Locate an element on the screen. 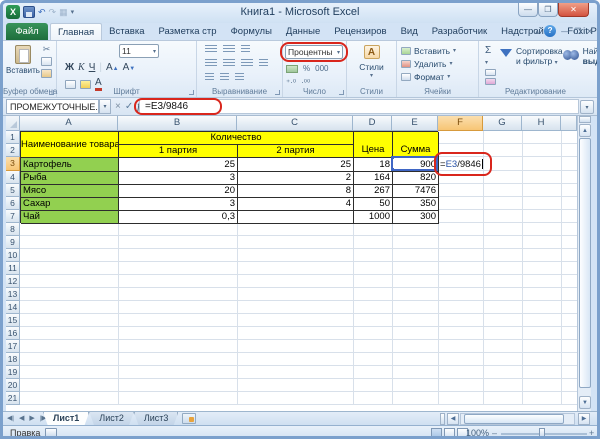 This screenshot has width=600, height=439. row-header-11: 11 is located at coordinates (13, 268).